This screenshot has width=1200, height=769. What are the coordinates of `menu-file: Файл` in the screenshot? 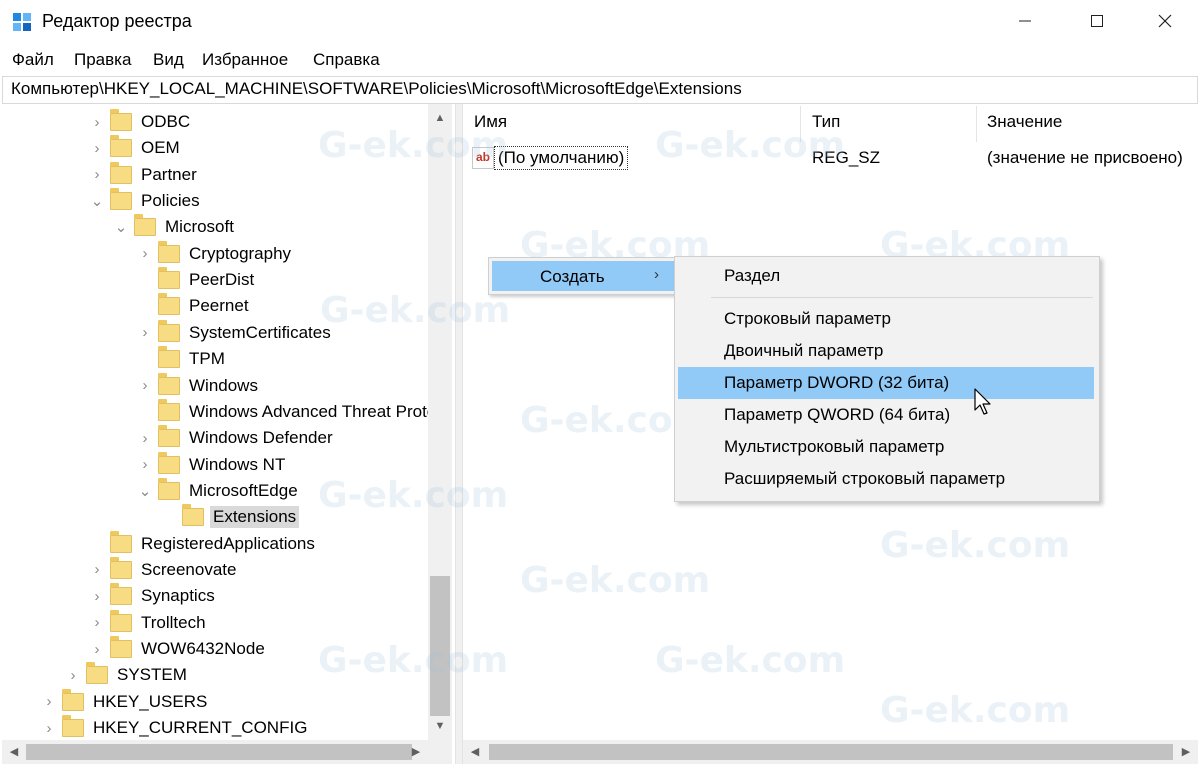 It's located at (33, 60).